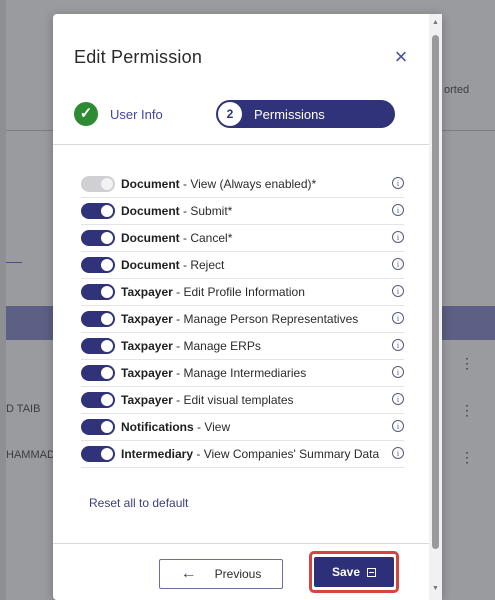 This screenshot has height=600, width=495. I want to click on permission-label: Taxpayer - Manage Person Representatives, so click(239, 319).